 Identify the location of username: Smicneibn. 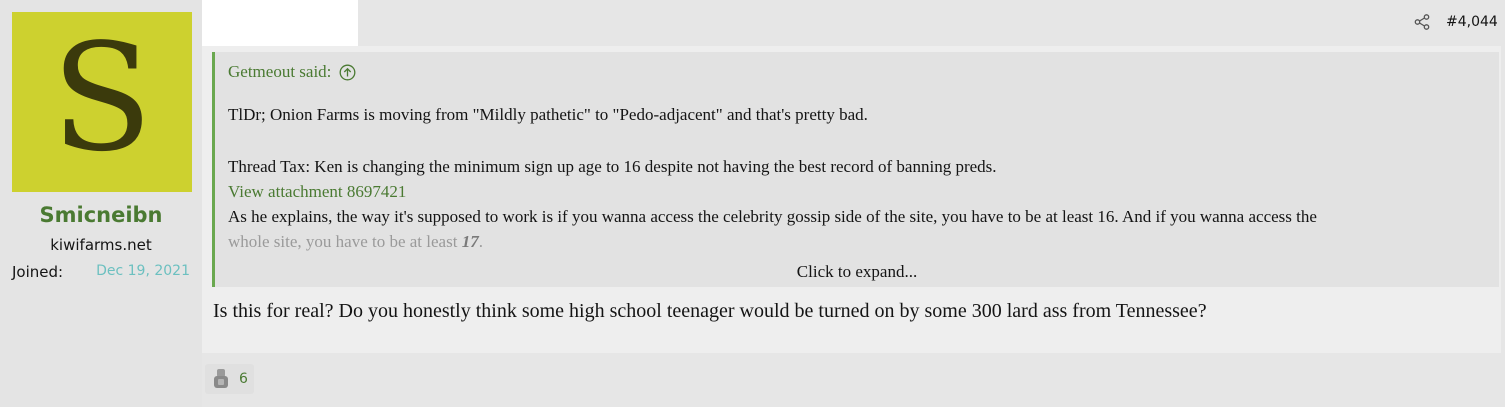
(101, 215).